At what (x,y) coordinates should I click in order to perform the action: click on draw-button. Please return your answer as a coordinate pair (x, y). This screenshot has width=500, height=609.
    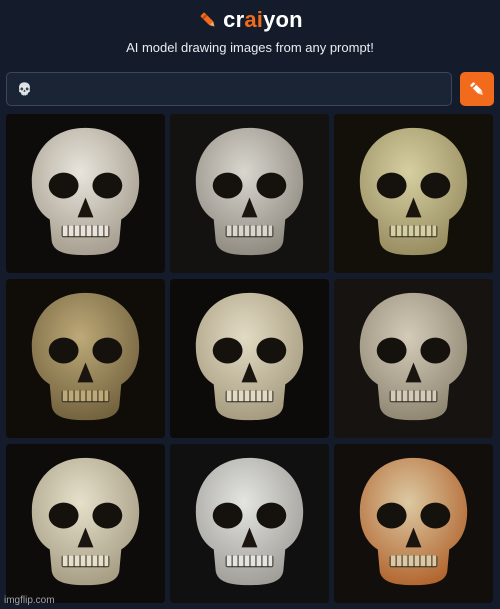
    Looking at the image, I should click on (477, 89).